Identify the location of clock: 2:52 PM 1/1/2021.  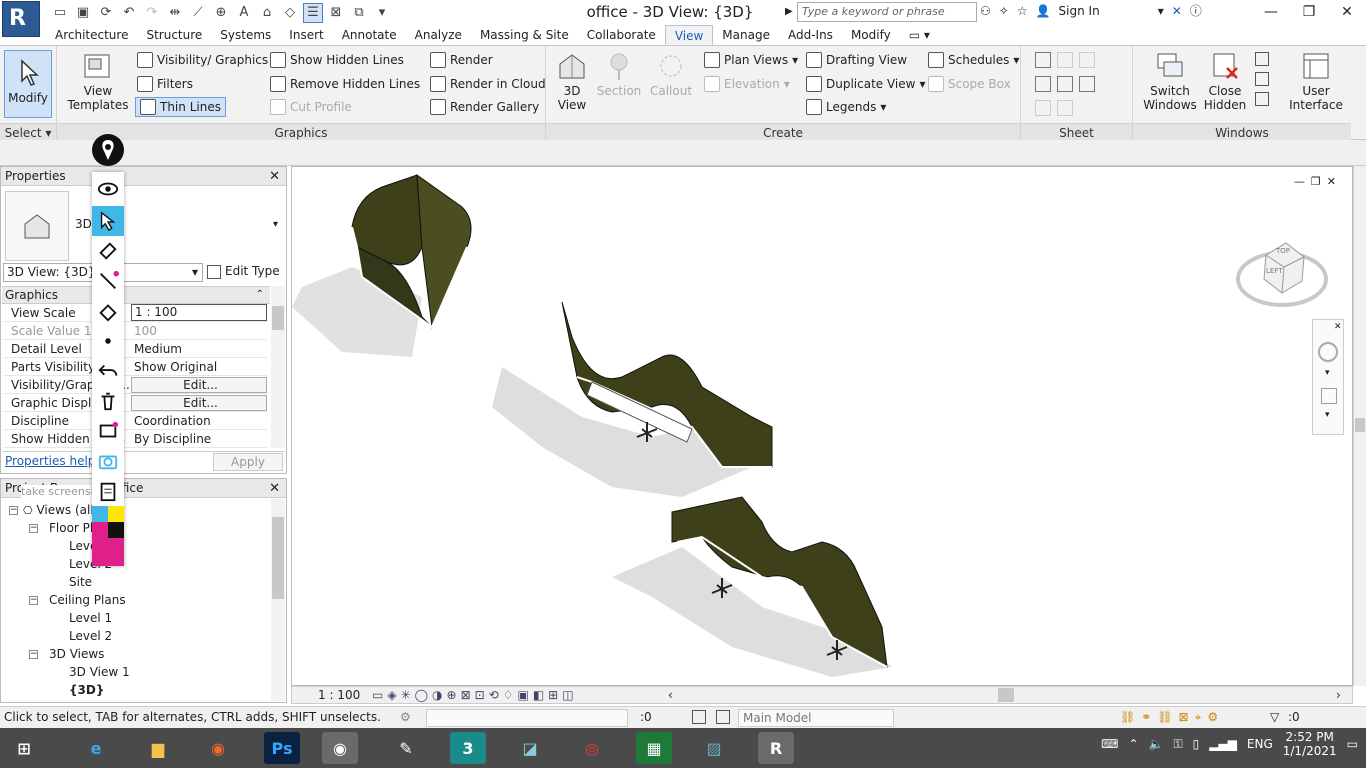
(1310, 744).